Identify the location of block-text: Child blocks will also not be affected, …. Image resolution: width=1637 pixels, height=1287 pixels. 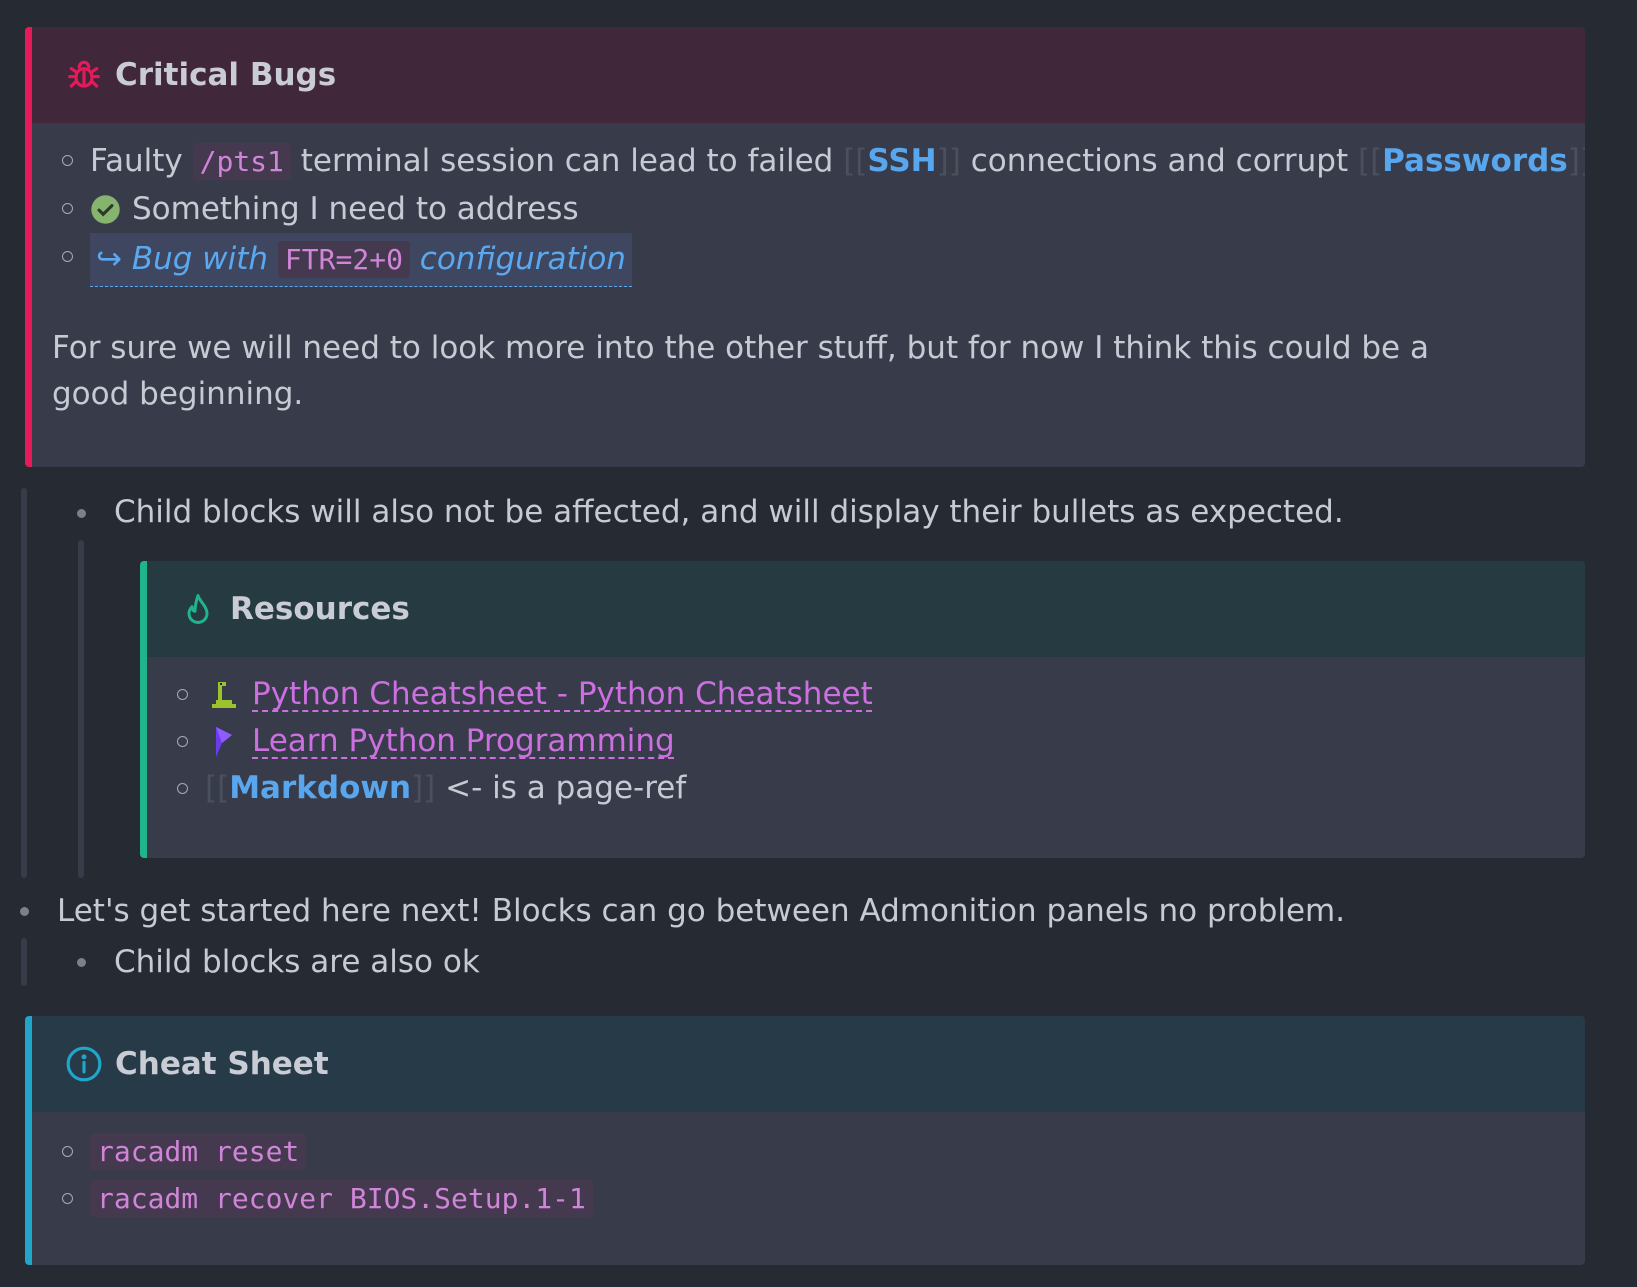
(729, 512).